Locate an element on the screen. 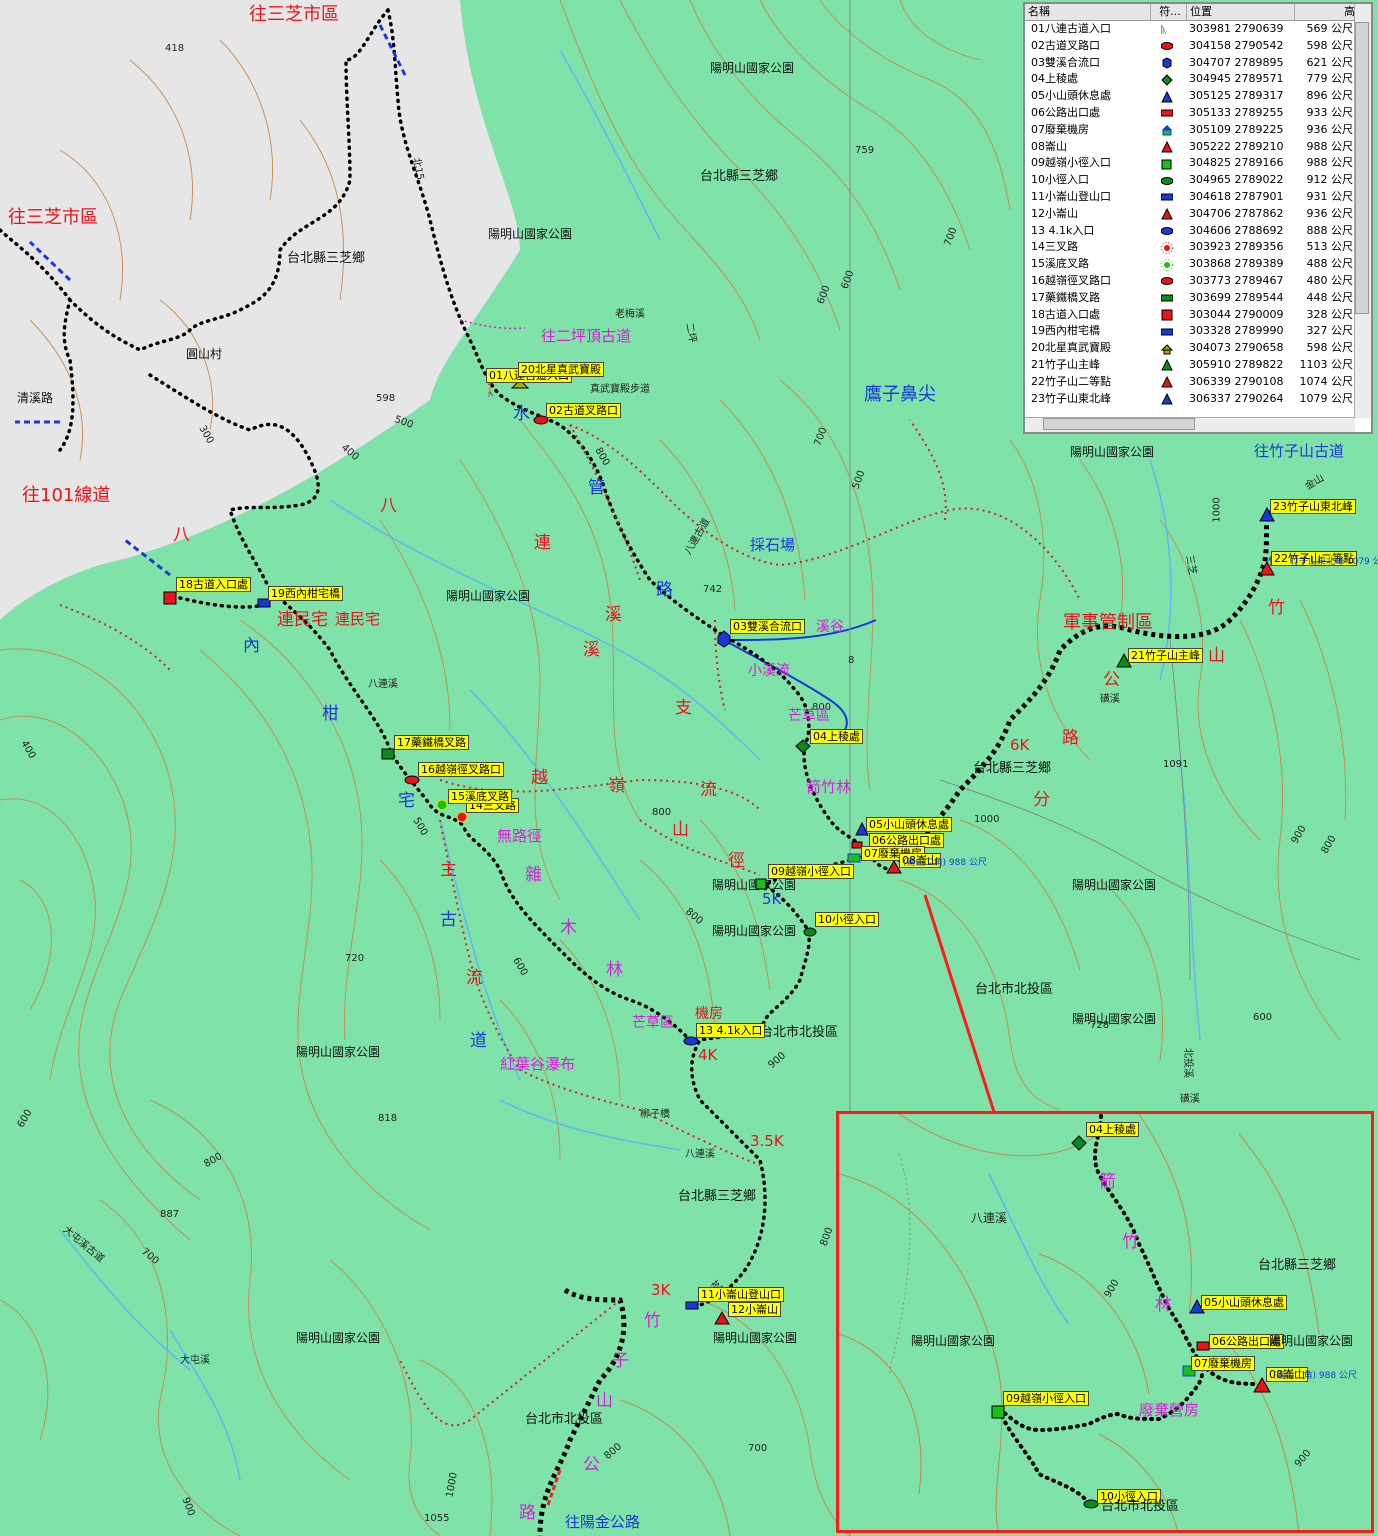  waypoint-label: 10小徑入口 is located at coordinates (847, 919).